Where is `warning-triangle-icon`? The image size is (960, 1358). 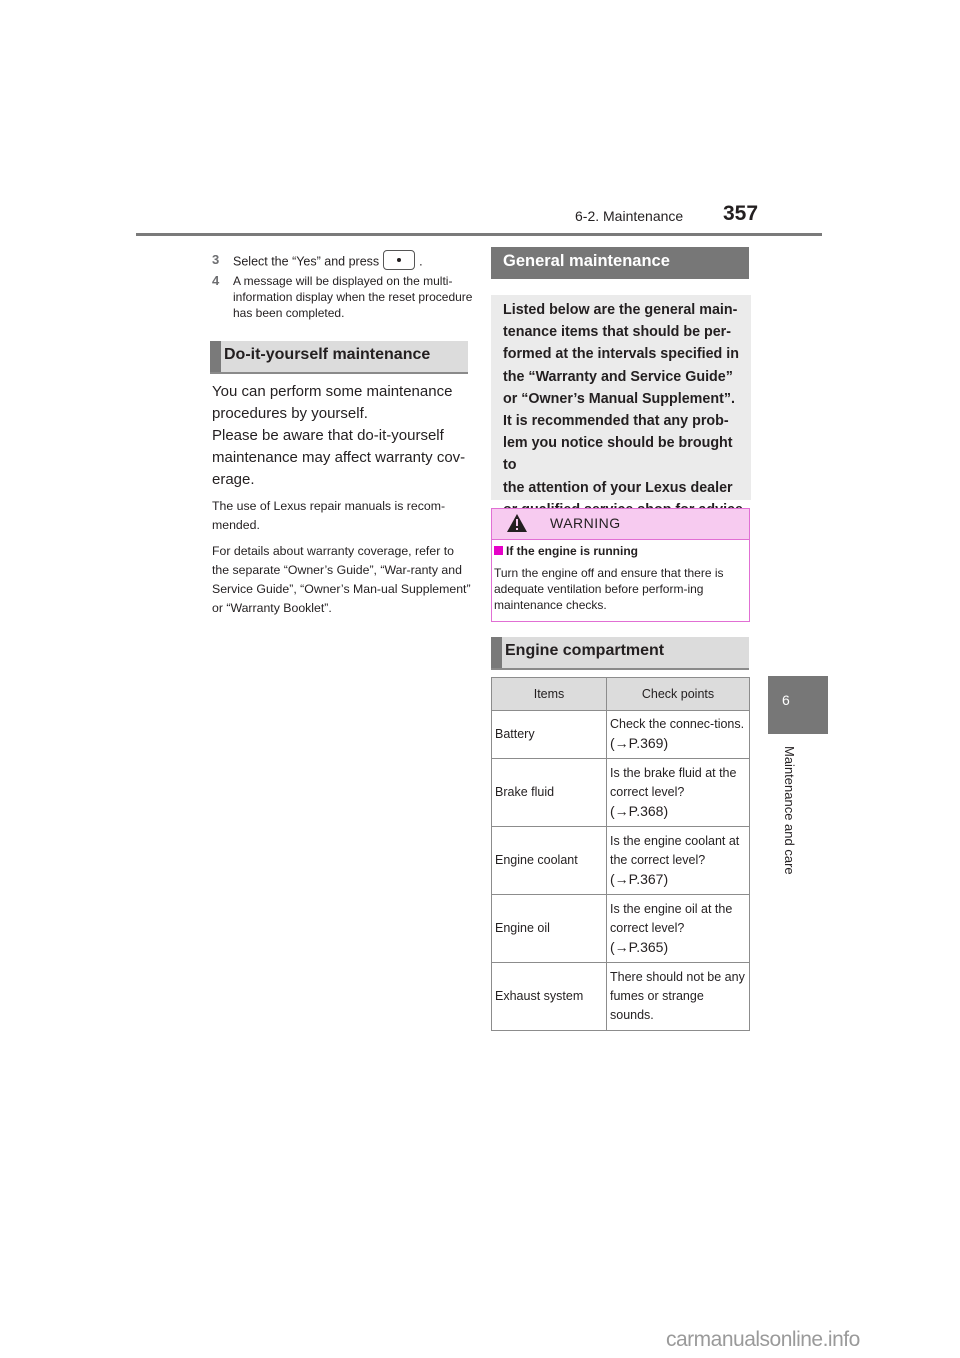 warning-triangle-icon is located at coordinates (517, 523).